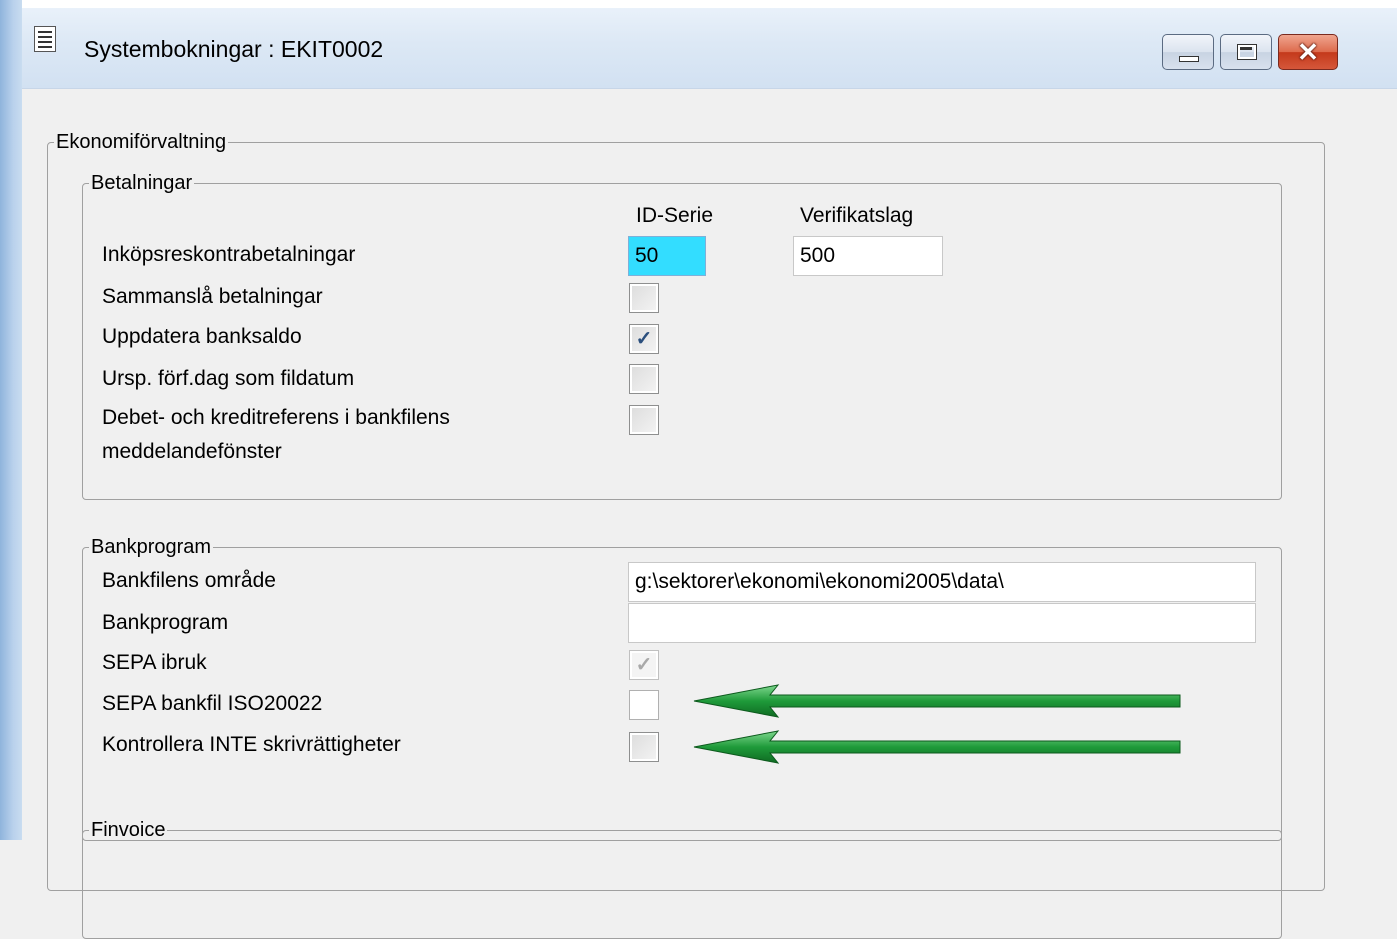  What do you see at coordinates (1188, 52) in the screenshot?
I see `minimize-button` at bounding box center [1188, 52].